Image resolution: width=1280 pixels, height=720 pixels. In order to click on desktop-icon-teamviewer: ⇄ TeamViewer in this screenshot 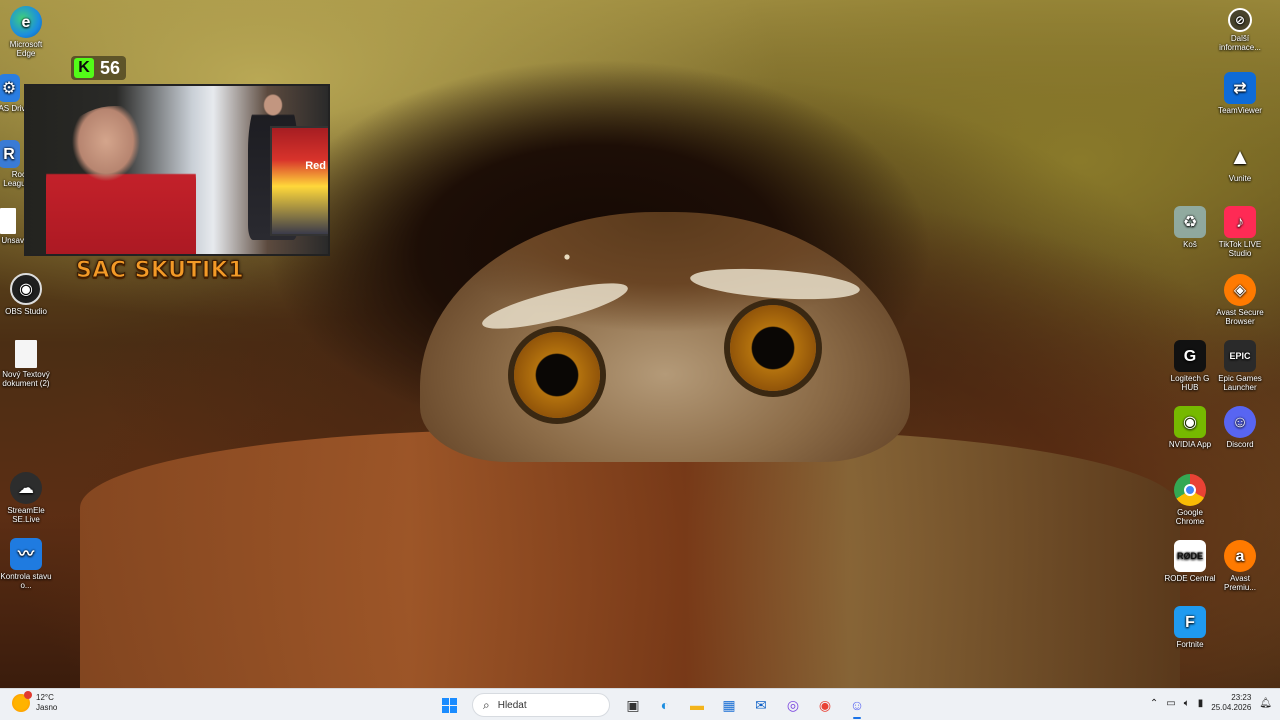, I will do `click(1240, 93)`.